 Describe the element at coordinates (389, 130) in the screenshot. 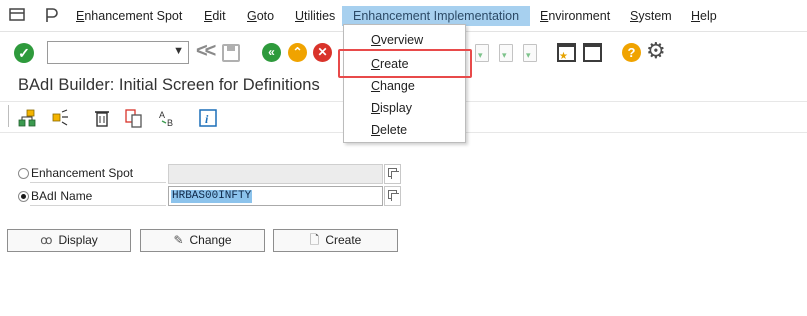

I see `menu-option-delete: Delete` at that location.